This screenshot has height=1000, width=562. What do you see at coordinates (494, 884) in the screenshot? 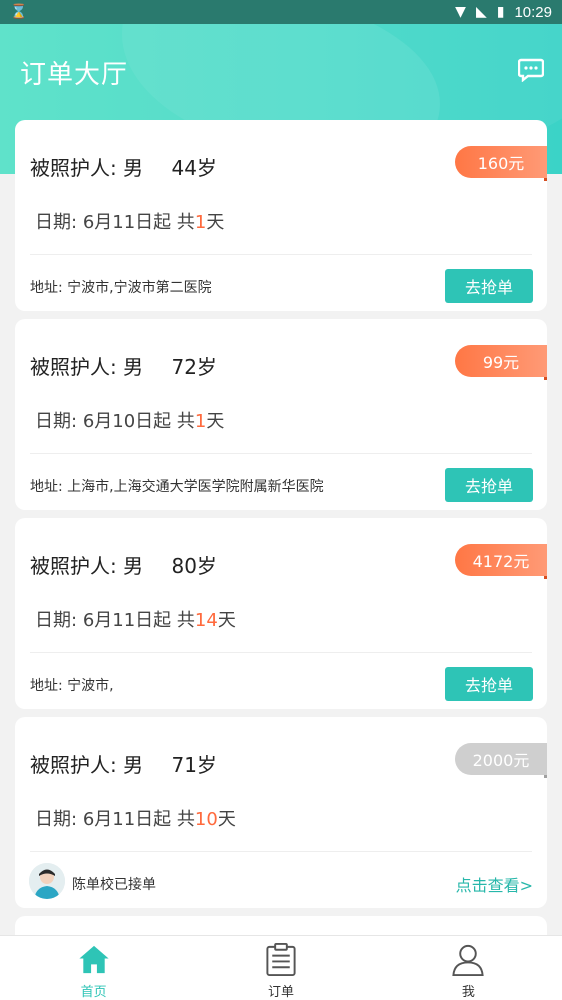
I see `view-details-link: 点击查看>` at bounding box center [494, 884].